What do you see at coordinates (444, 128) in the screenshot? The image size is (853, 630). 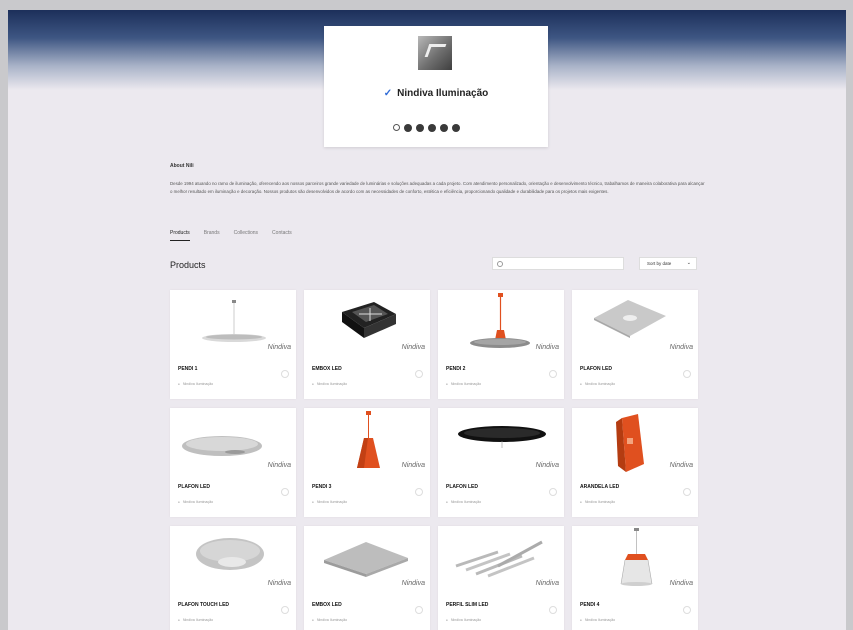 I see `pinterest-icon` at bounding box center [444, 128].